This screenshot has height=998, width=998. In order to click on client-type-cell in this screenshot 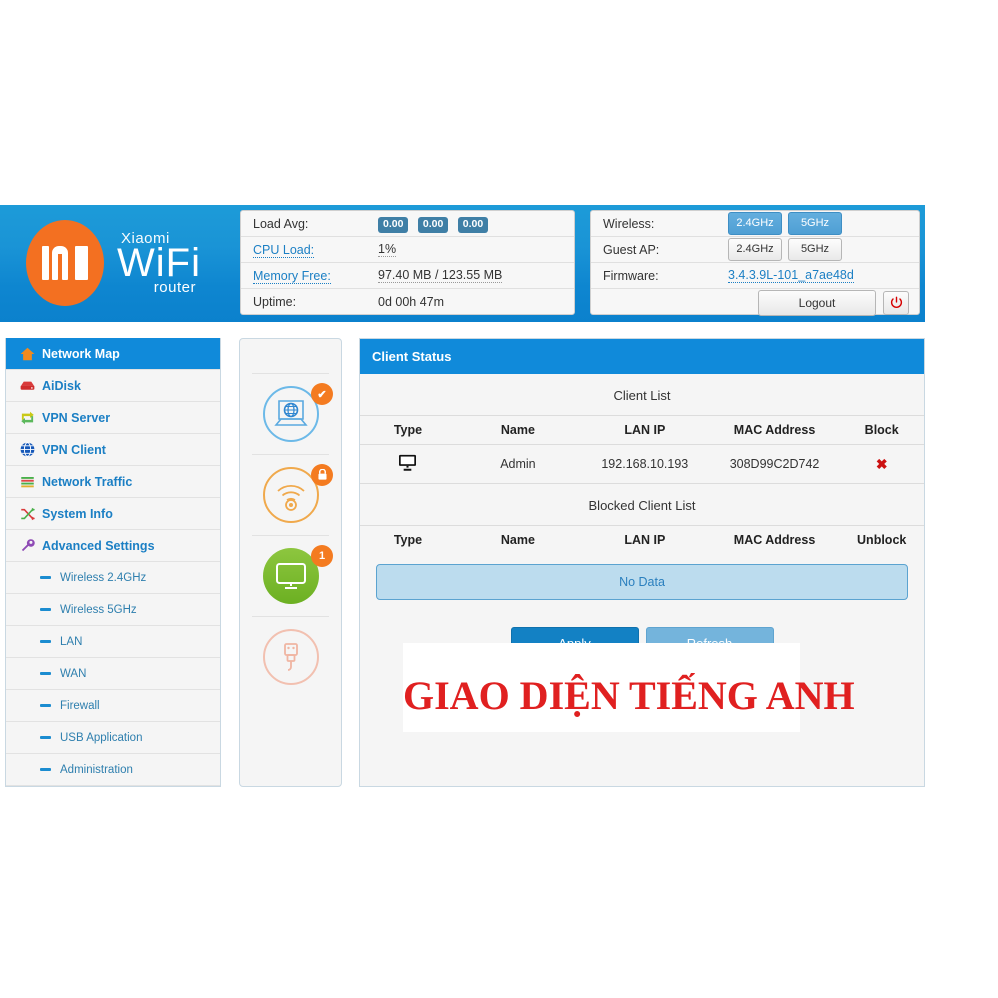, I will do `click(408, 464)`.